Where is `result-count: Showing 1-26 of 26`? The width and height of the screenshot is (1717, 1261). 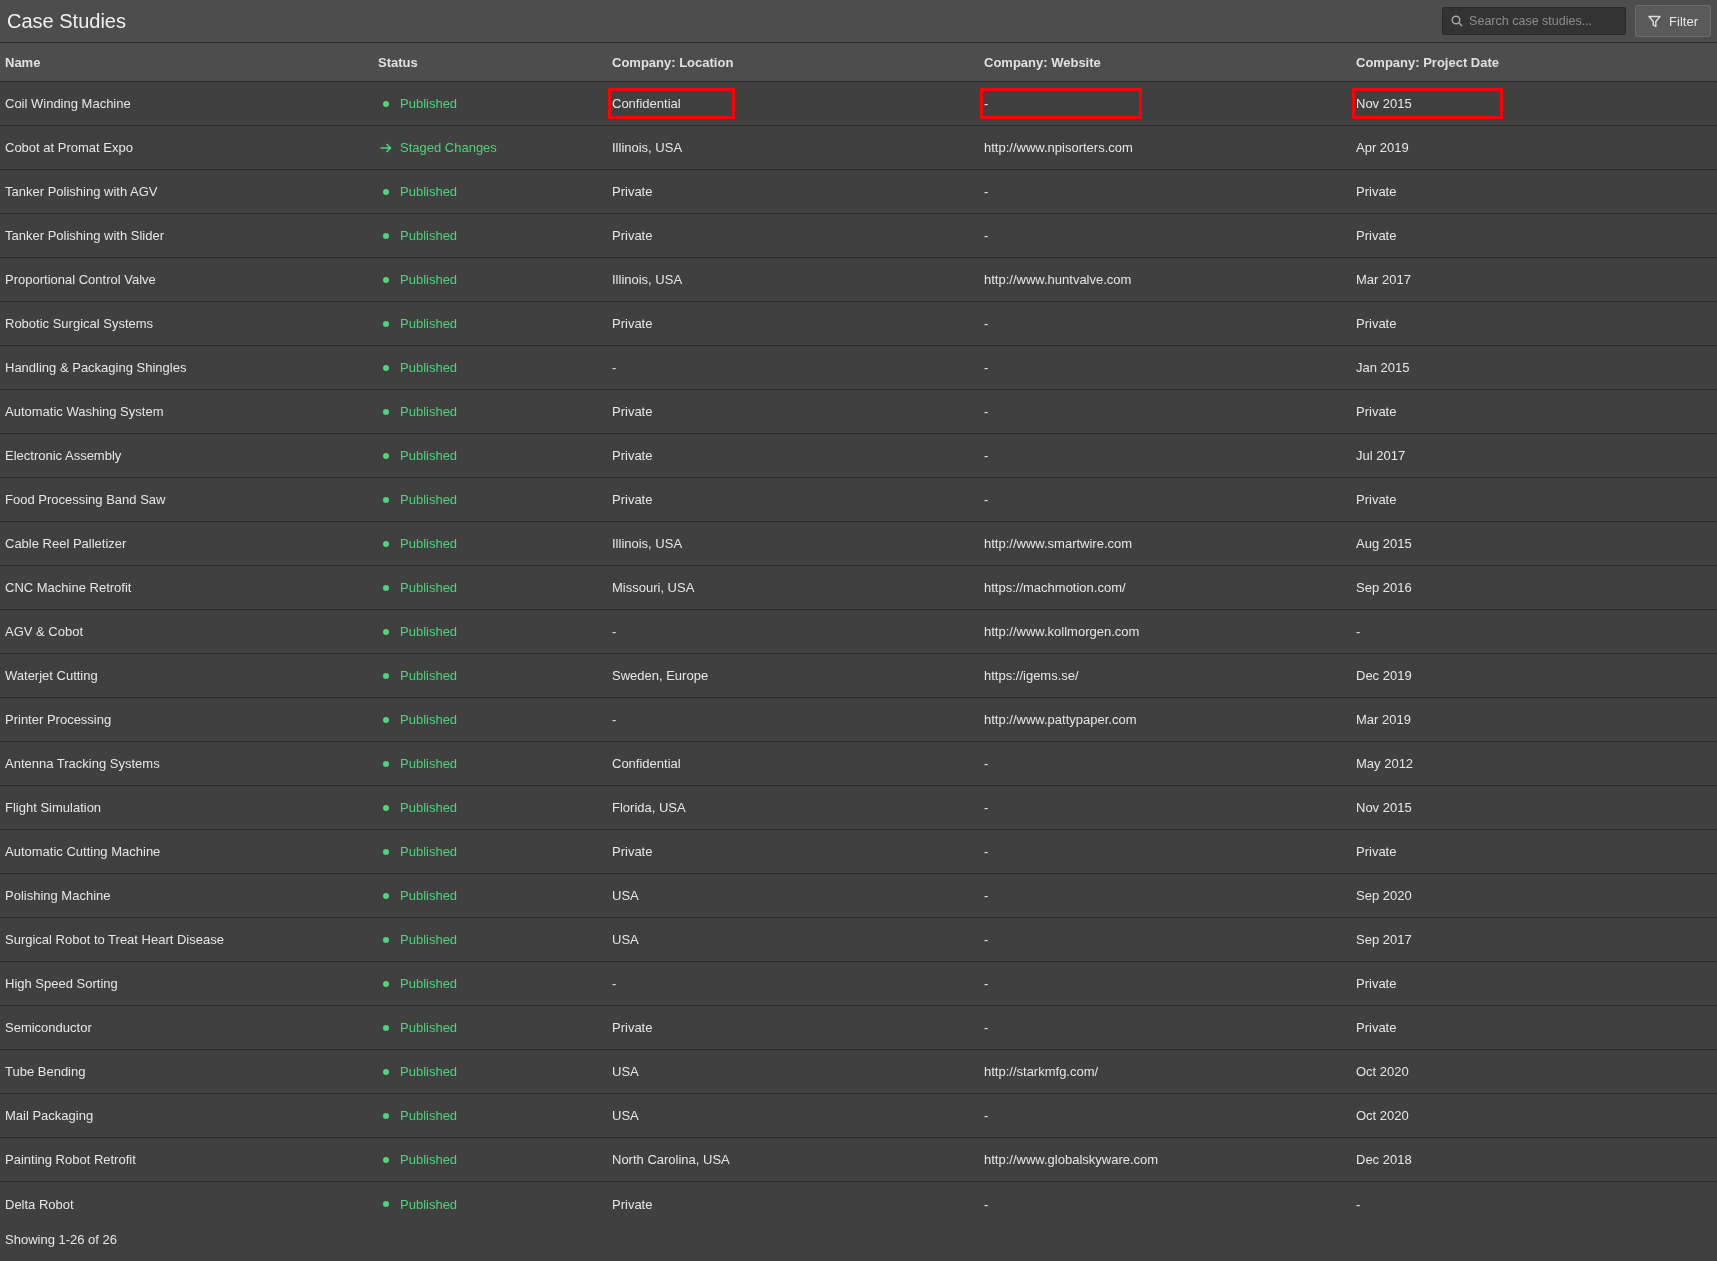 result-count: Showing 1-26 of 26 is located at coordinates (61, 1239).